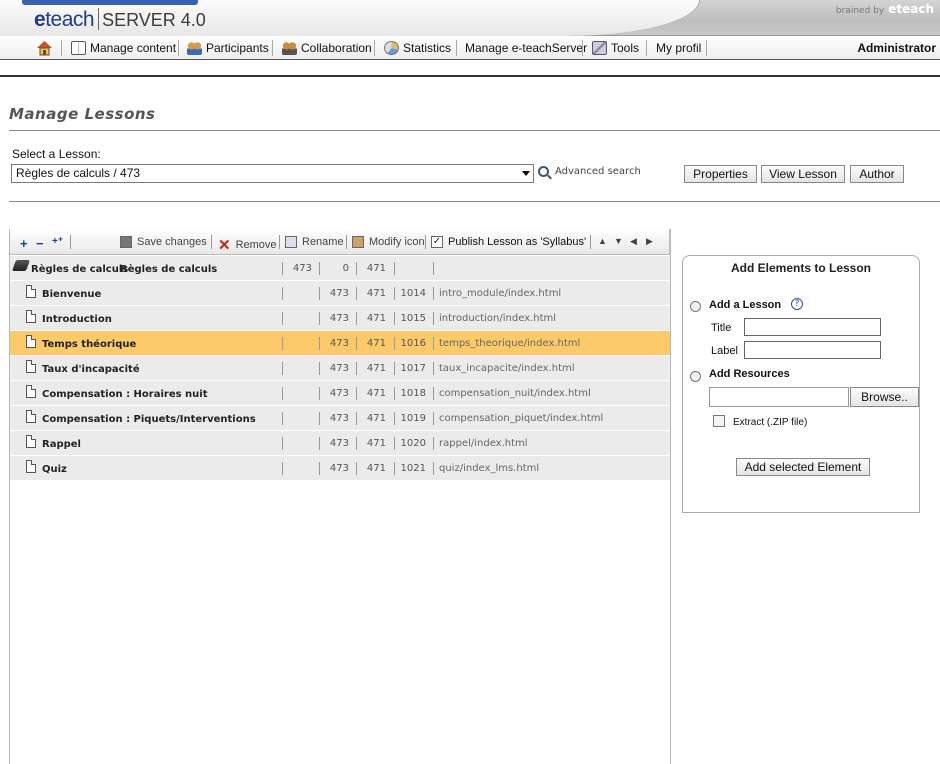  What do you see at coordinates (507, 368) in the screenshot?
I see `row-path: taux_incapacite/index.html` at bounding box center [507, 368].